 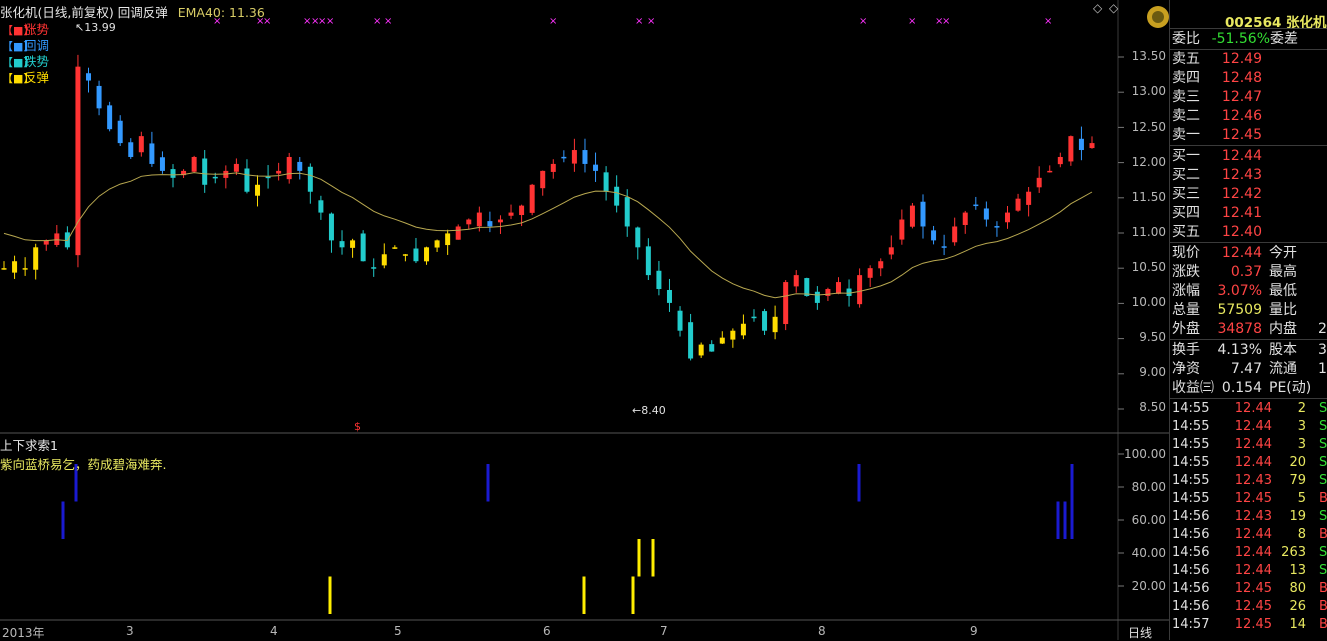 I want to click on tick-row: 14:55 12.45 5 B, so click(x=1248, y=499).